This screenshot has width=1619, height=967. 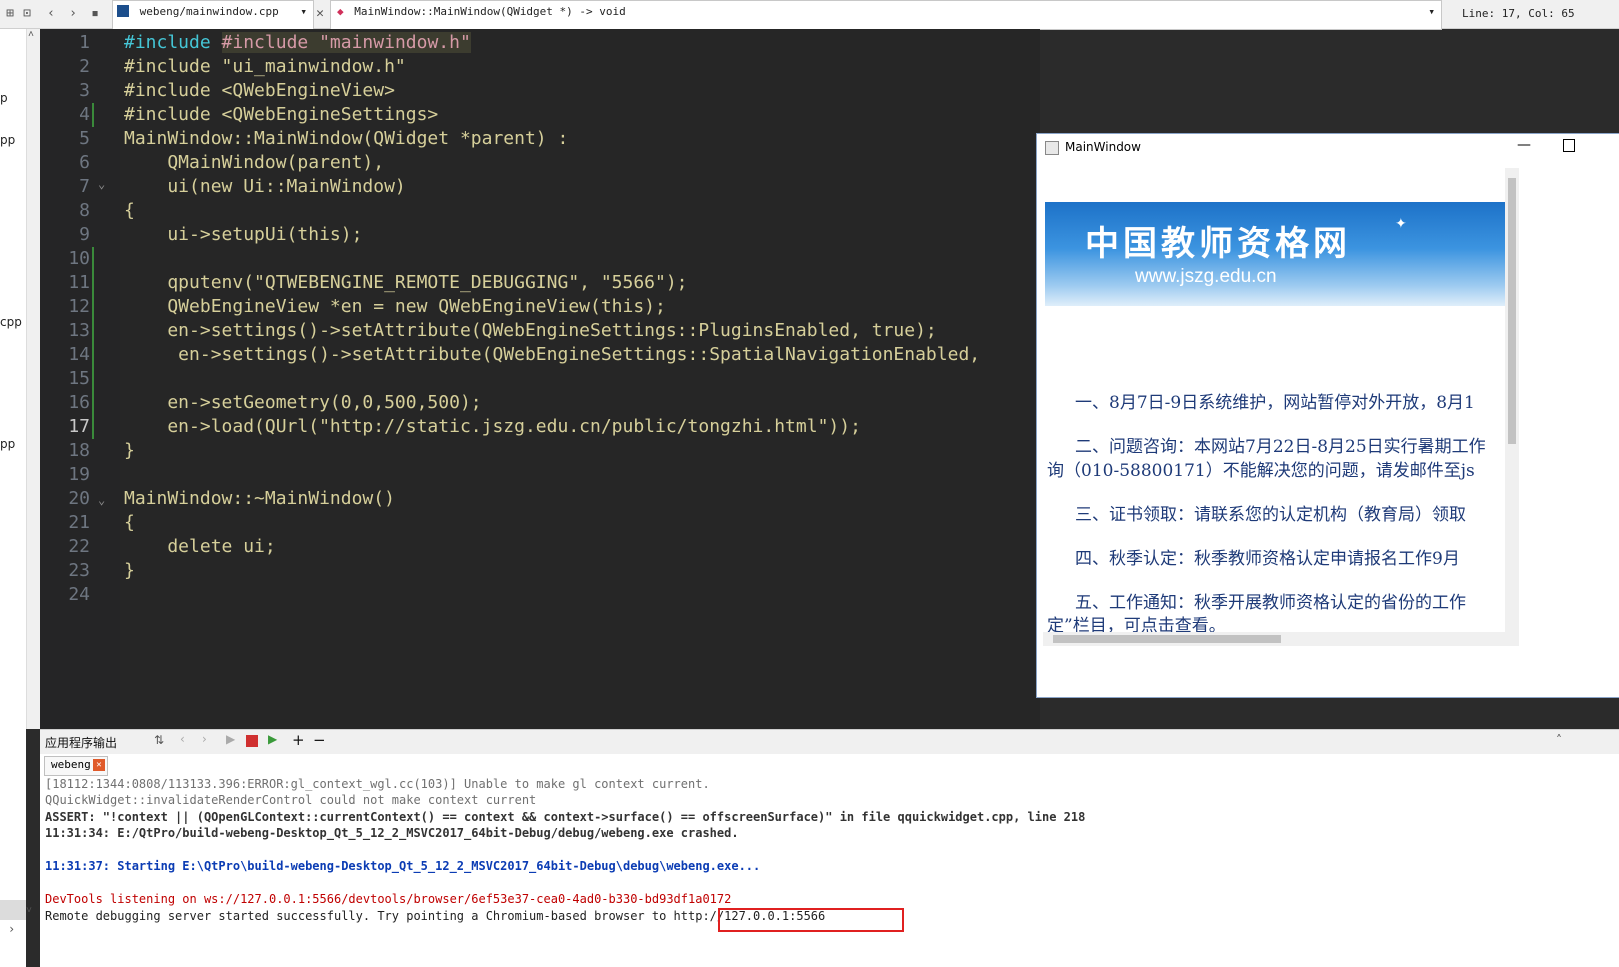 I want to click on method-icon: ◆, so click(x=340, y=11).